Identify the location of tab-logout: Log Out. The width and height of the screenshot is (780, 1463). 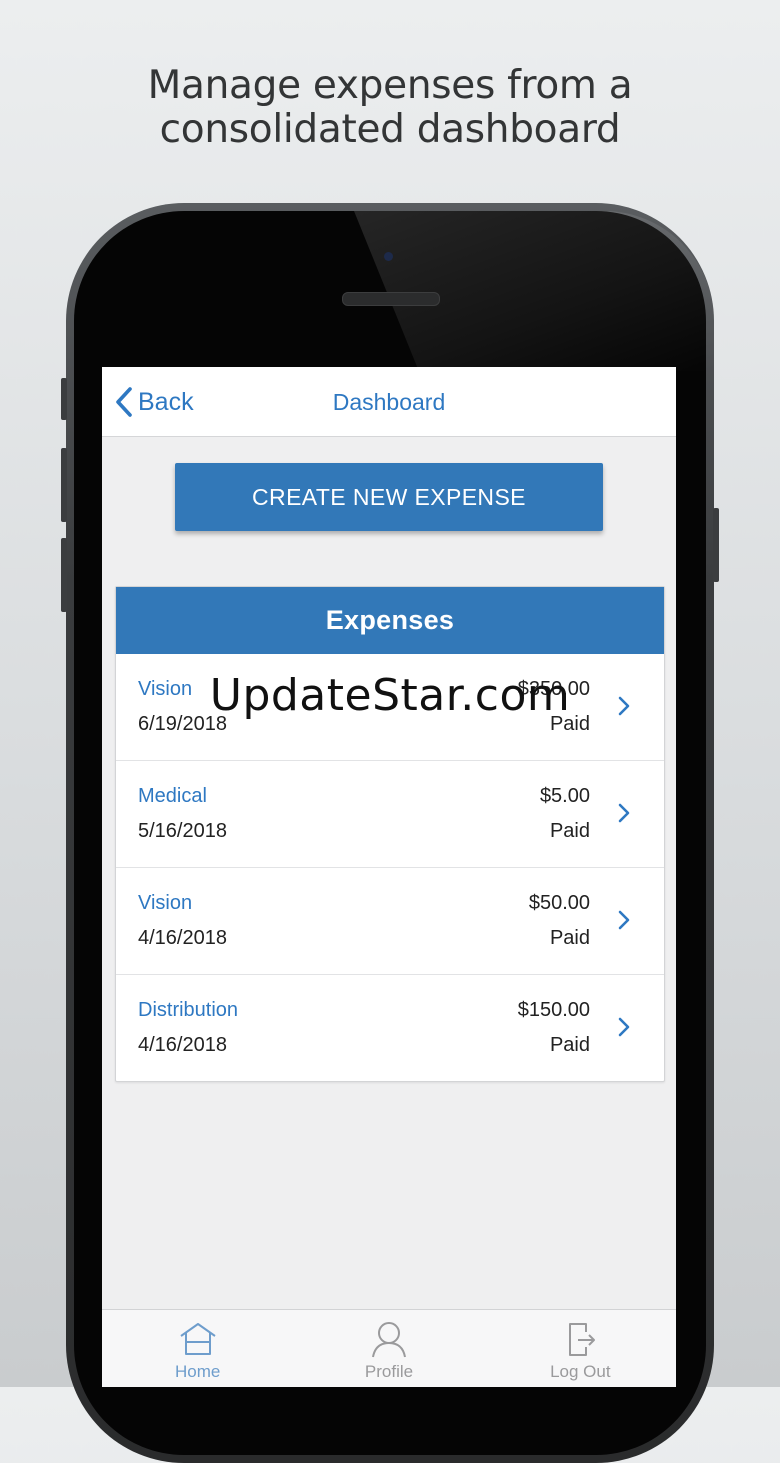
(580, 1348).